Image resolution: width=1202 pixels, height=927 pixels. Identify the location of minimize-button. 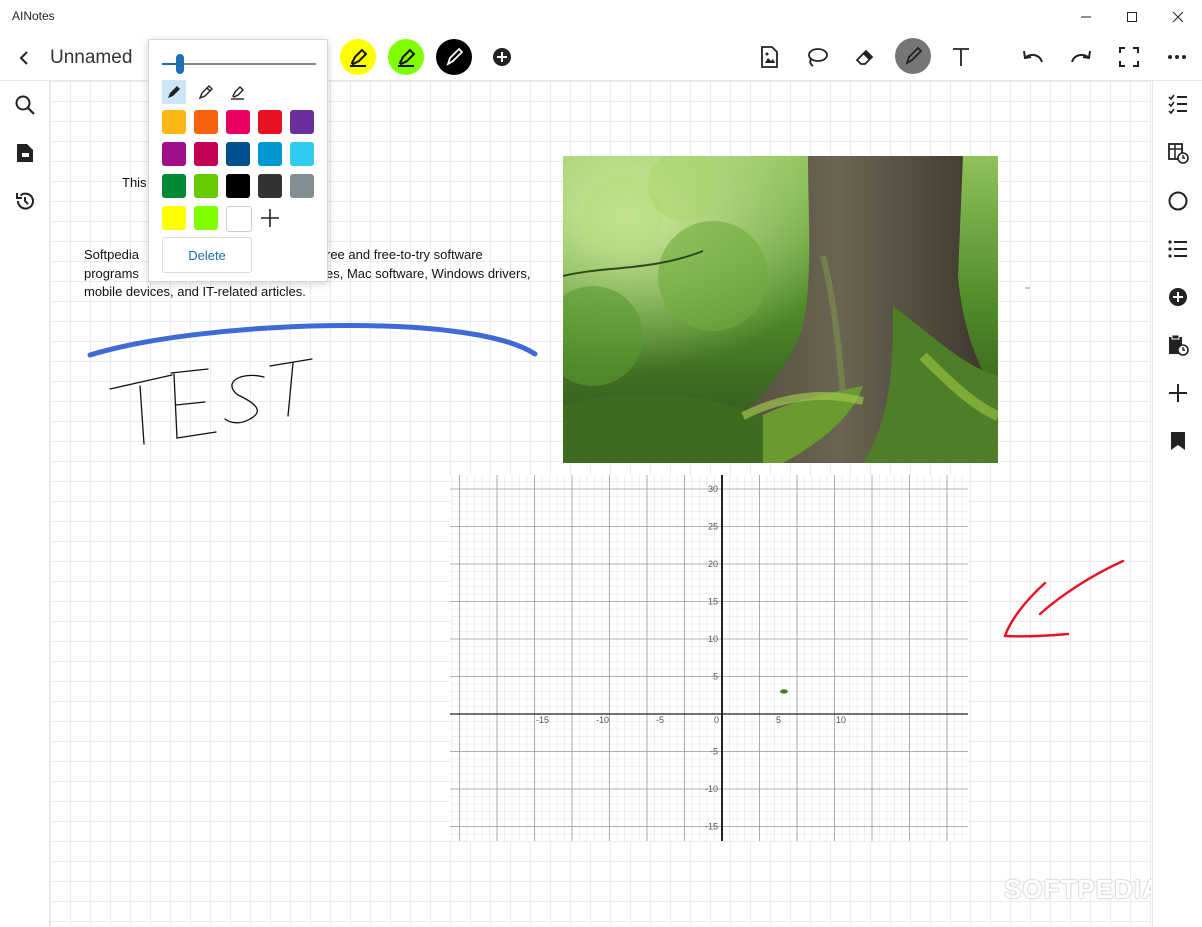
(1086, 17).